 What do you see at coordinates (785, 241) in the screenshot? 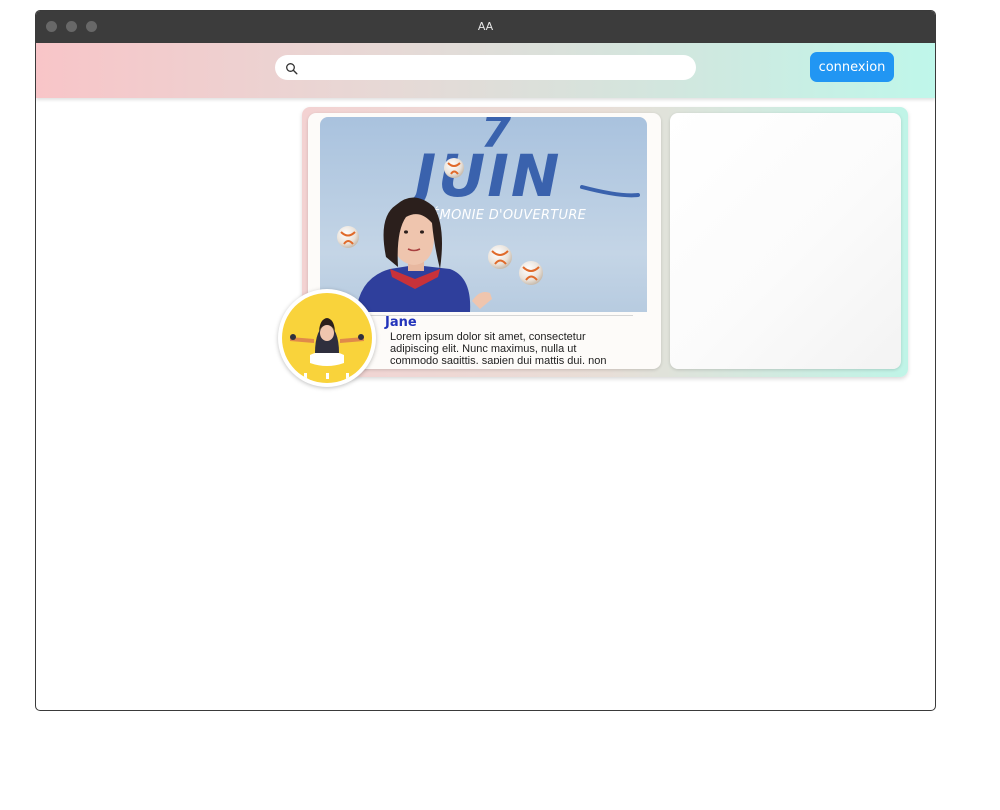
I see `empty-post-card` at bounding box center [785, 241].